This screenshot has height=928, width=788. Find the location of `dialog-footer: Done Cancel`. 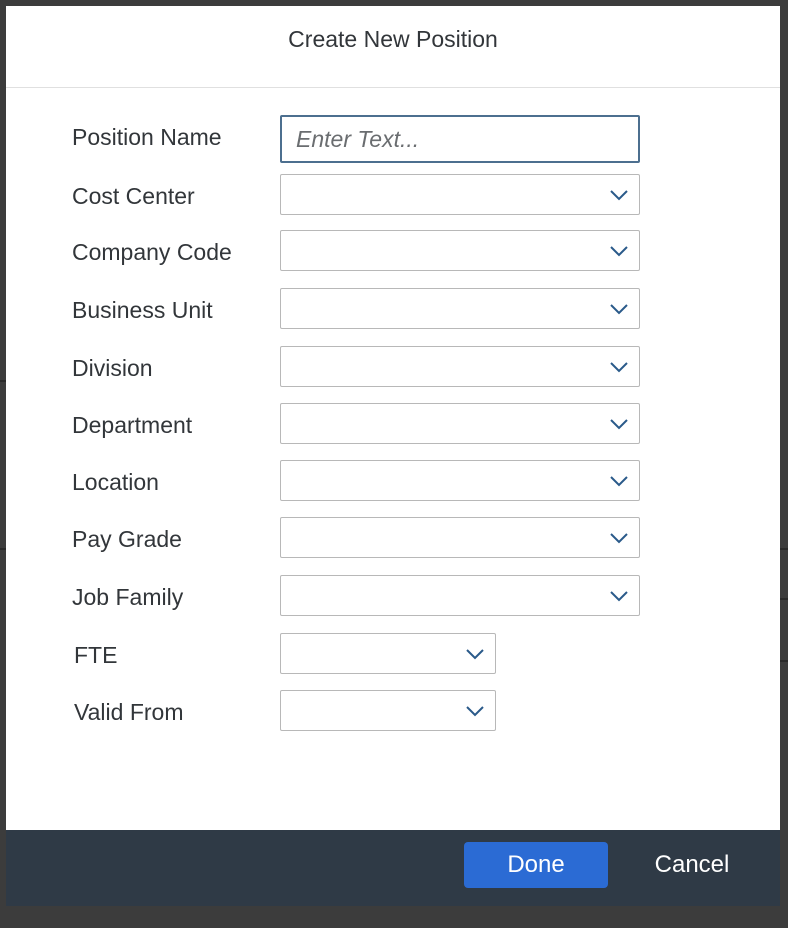

dialog-footer: Done Cancel is located at coordinates (393, 868).